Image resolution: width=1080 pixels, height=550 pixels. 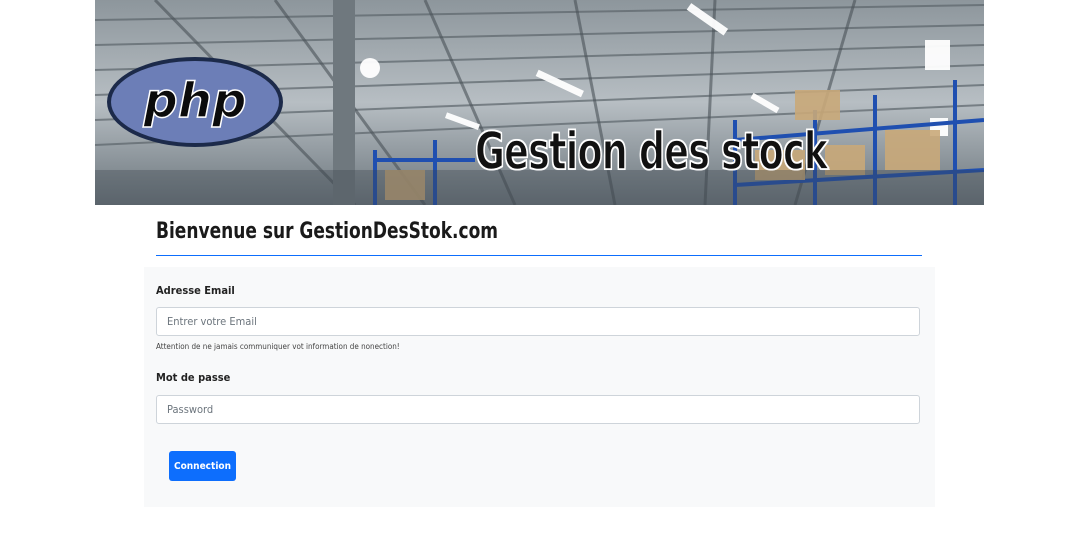 I want to click on page-title: Bienvenue sur GestionDesStok.com, so click(x=327, y=231).